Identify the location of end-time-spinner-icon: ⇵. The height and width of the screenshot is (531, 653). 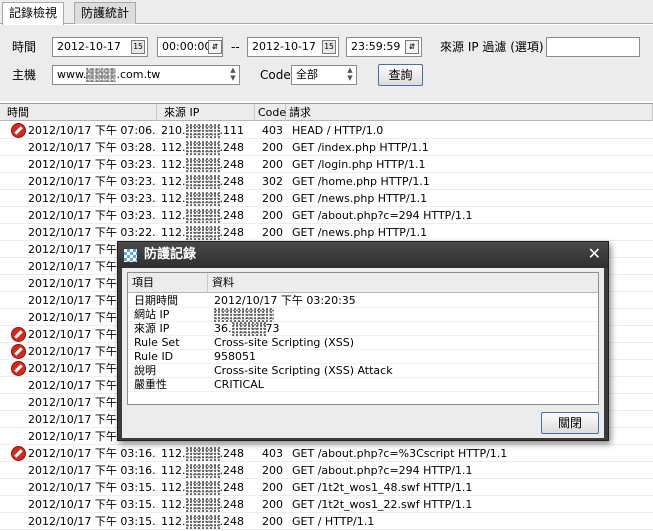
(412, 47).